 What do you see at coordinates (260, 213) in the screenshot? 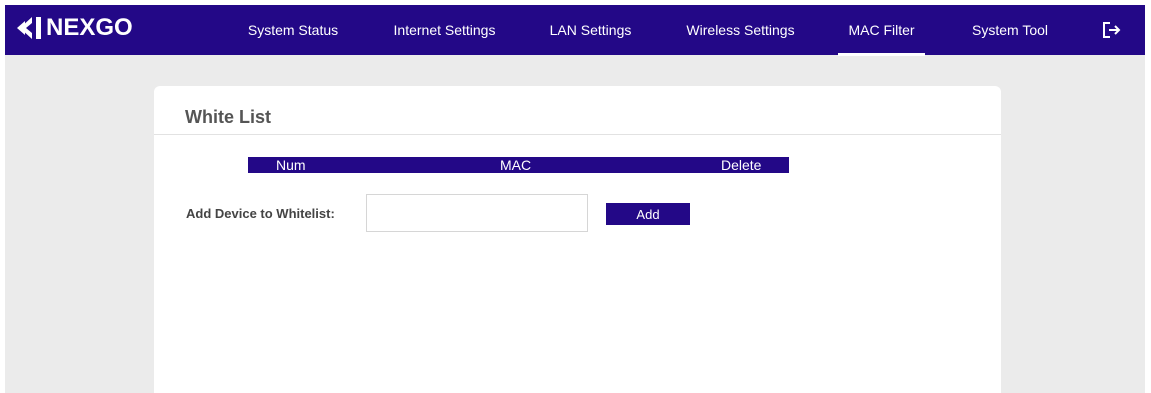
I see `add-device-label: Add Device to Whitelist:` at bounding box center [260, 213].